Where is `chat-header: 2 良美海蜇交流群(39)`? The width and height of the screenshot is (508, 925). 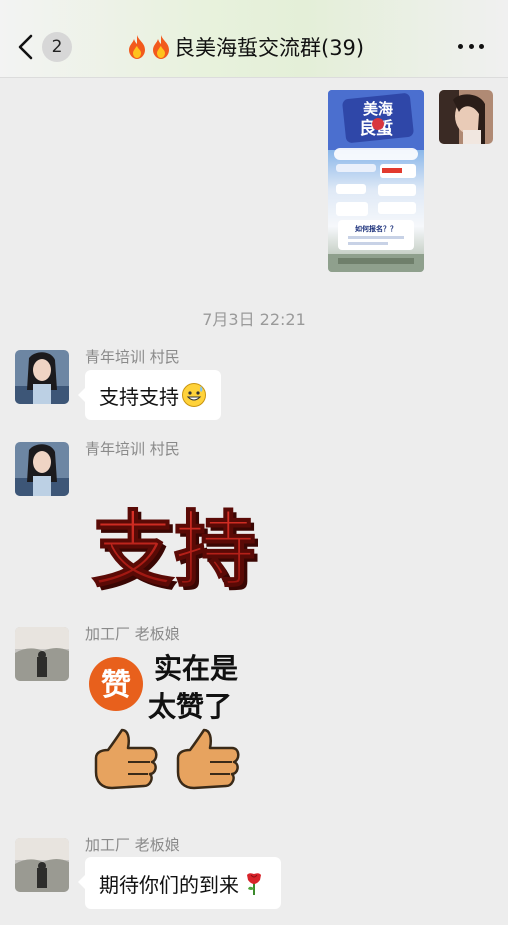 chat-header: 2 良美海蜇交流群(39) is located at coordinates (254, 39).